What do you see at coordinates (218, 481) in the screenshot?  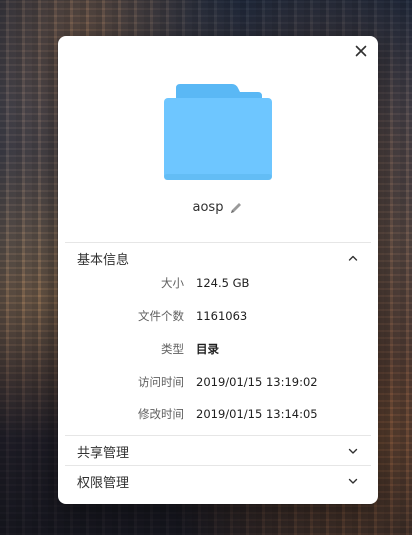 I see `section-permissions-header: 权限管理` at bounding box center [218, 481].